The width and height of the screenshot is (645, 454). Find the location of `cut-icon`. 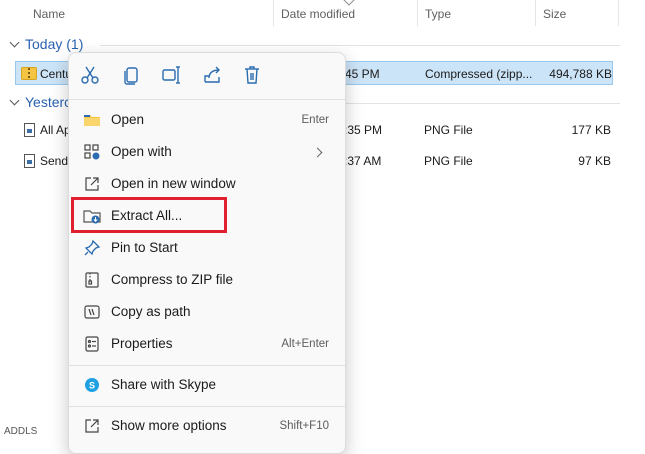

cut-icon is located at coordinates (90, 75).